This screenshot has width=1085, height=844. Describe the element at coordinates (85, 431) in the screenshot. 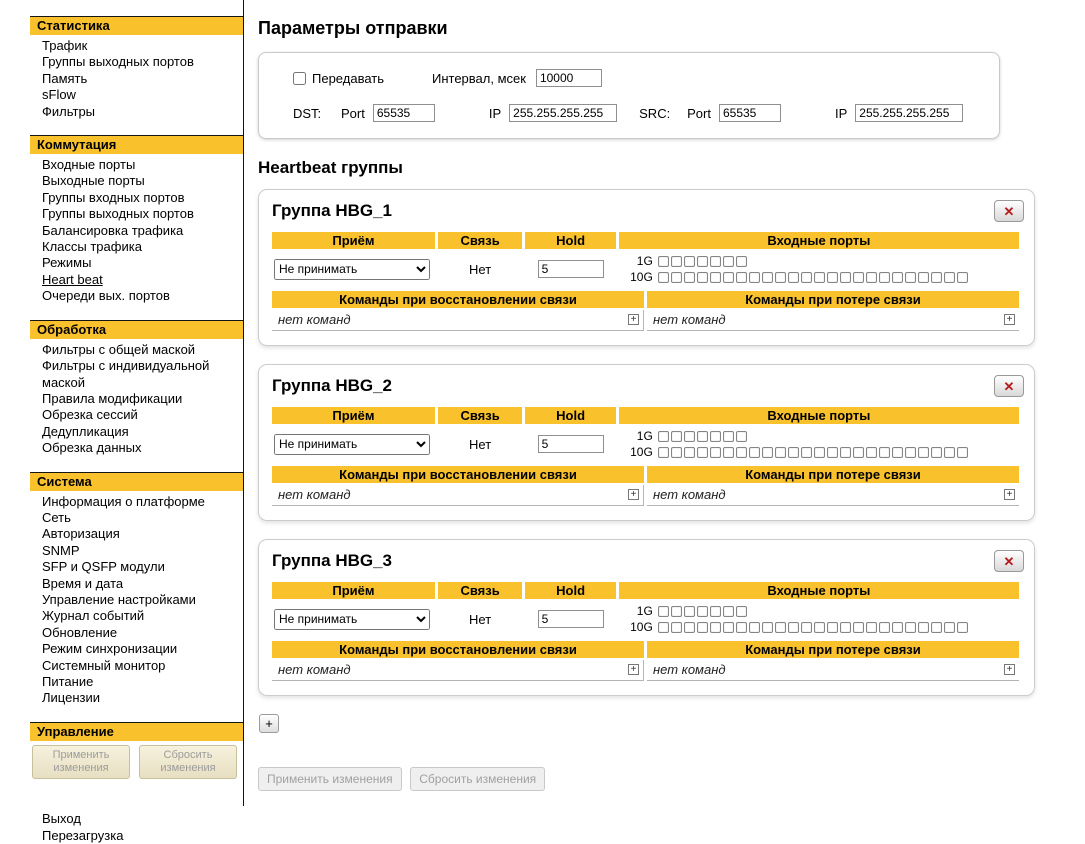

I see `sidebar-item: Дедупликация` at that location.